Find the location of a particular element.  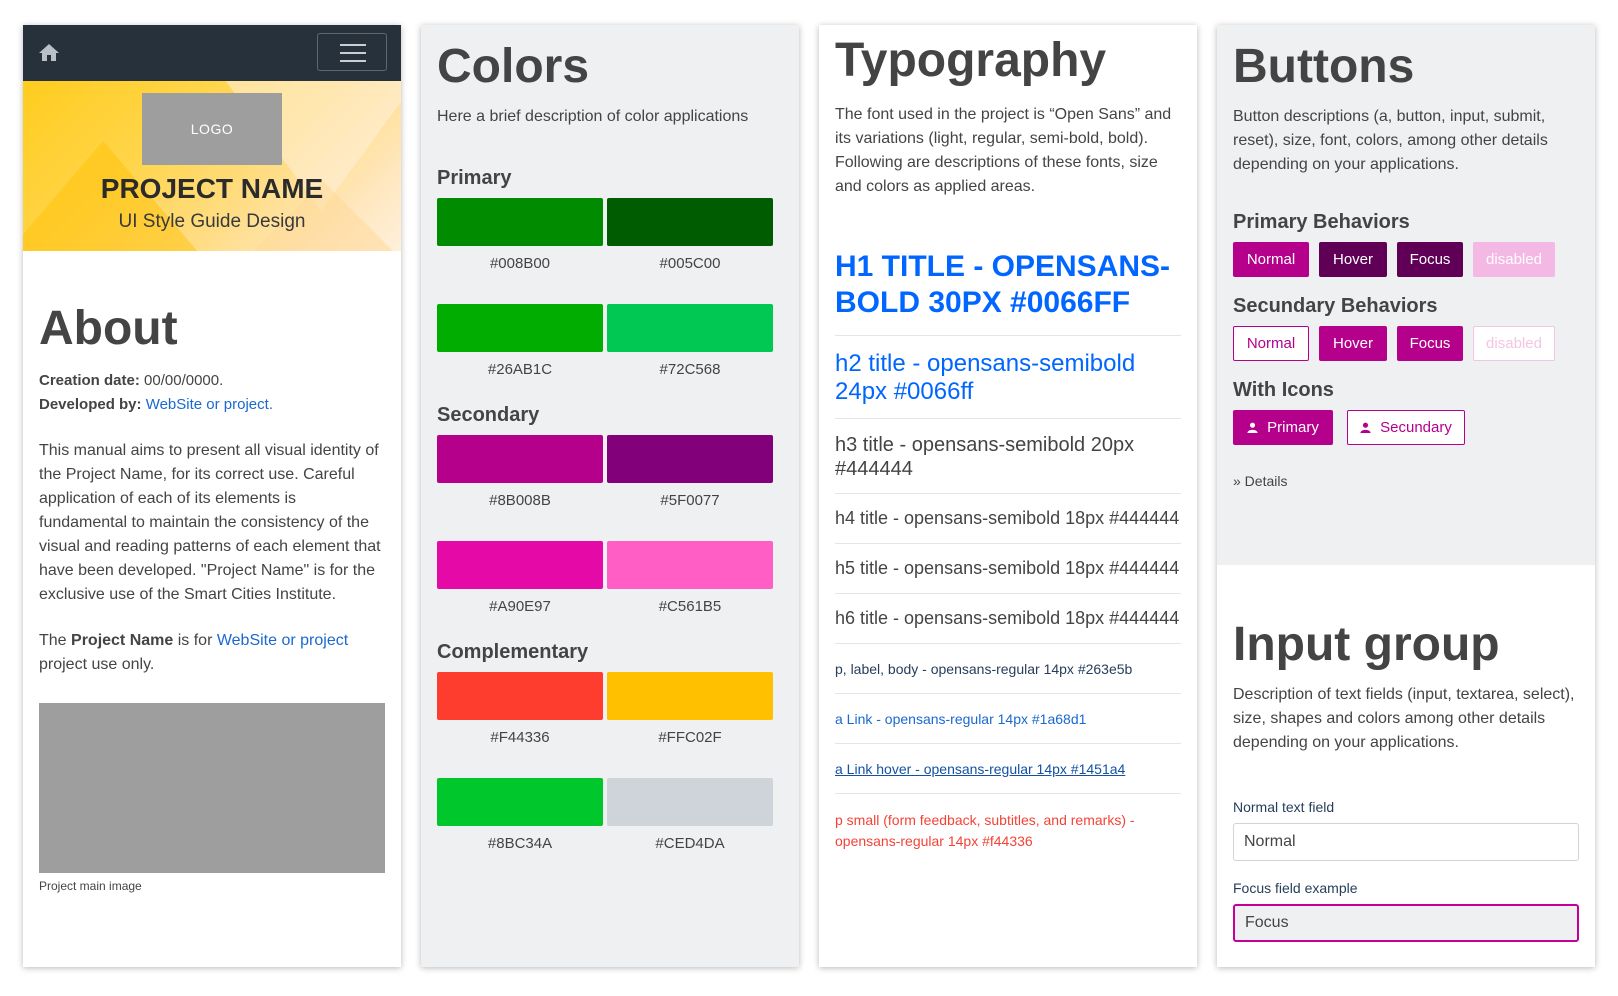

color-swatch: #A90E97 is located at coordinates (520, 578).